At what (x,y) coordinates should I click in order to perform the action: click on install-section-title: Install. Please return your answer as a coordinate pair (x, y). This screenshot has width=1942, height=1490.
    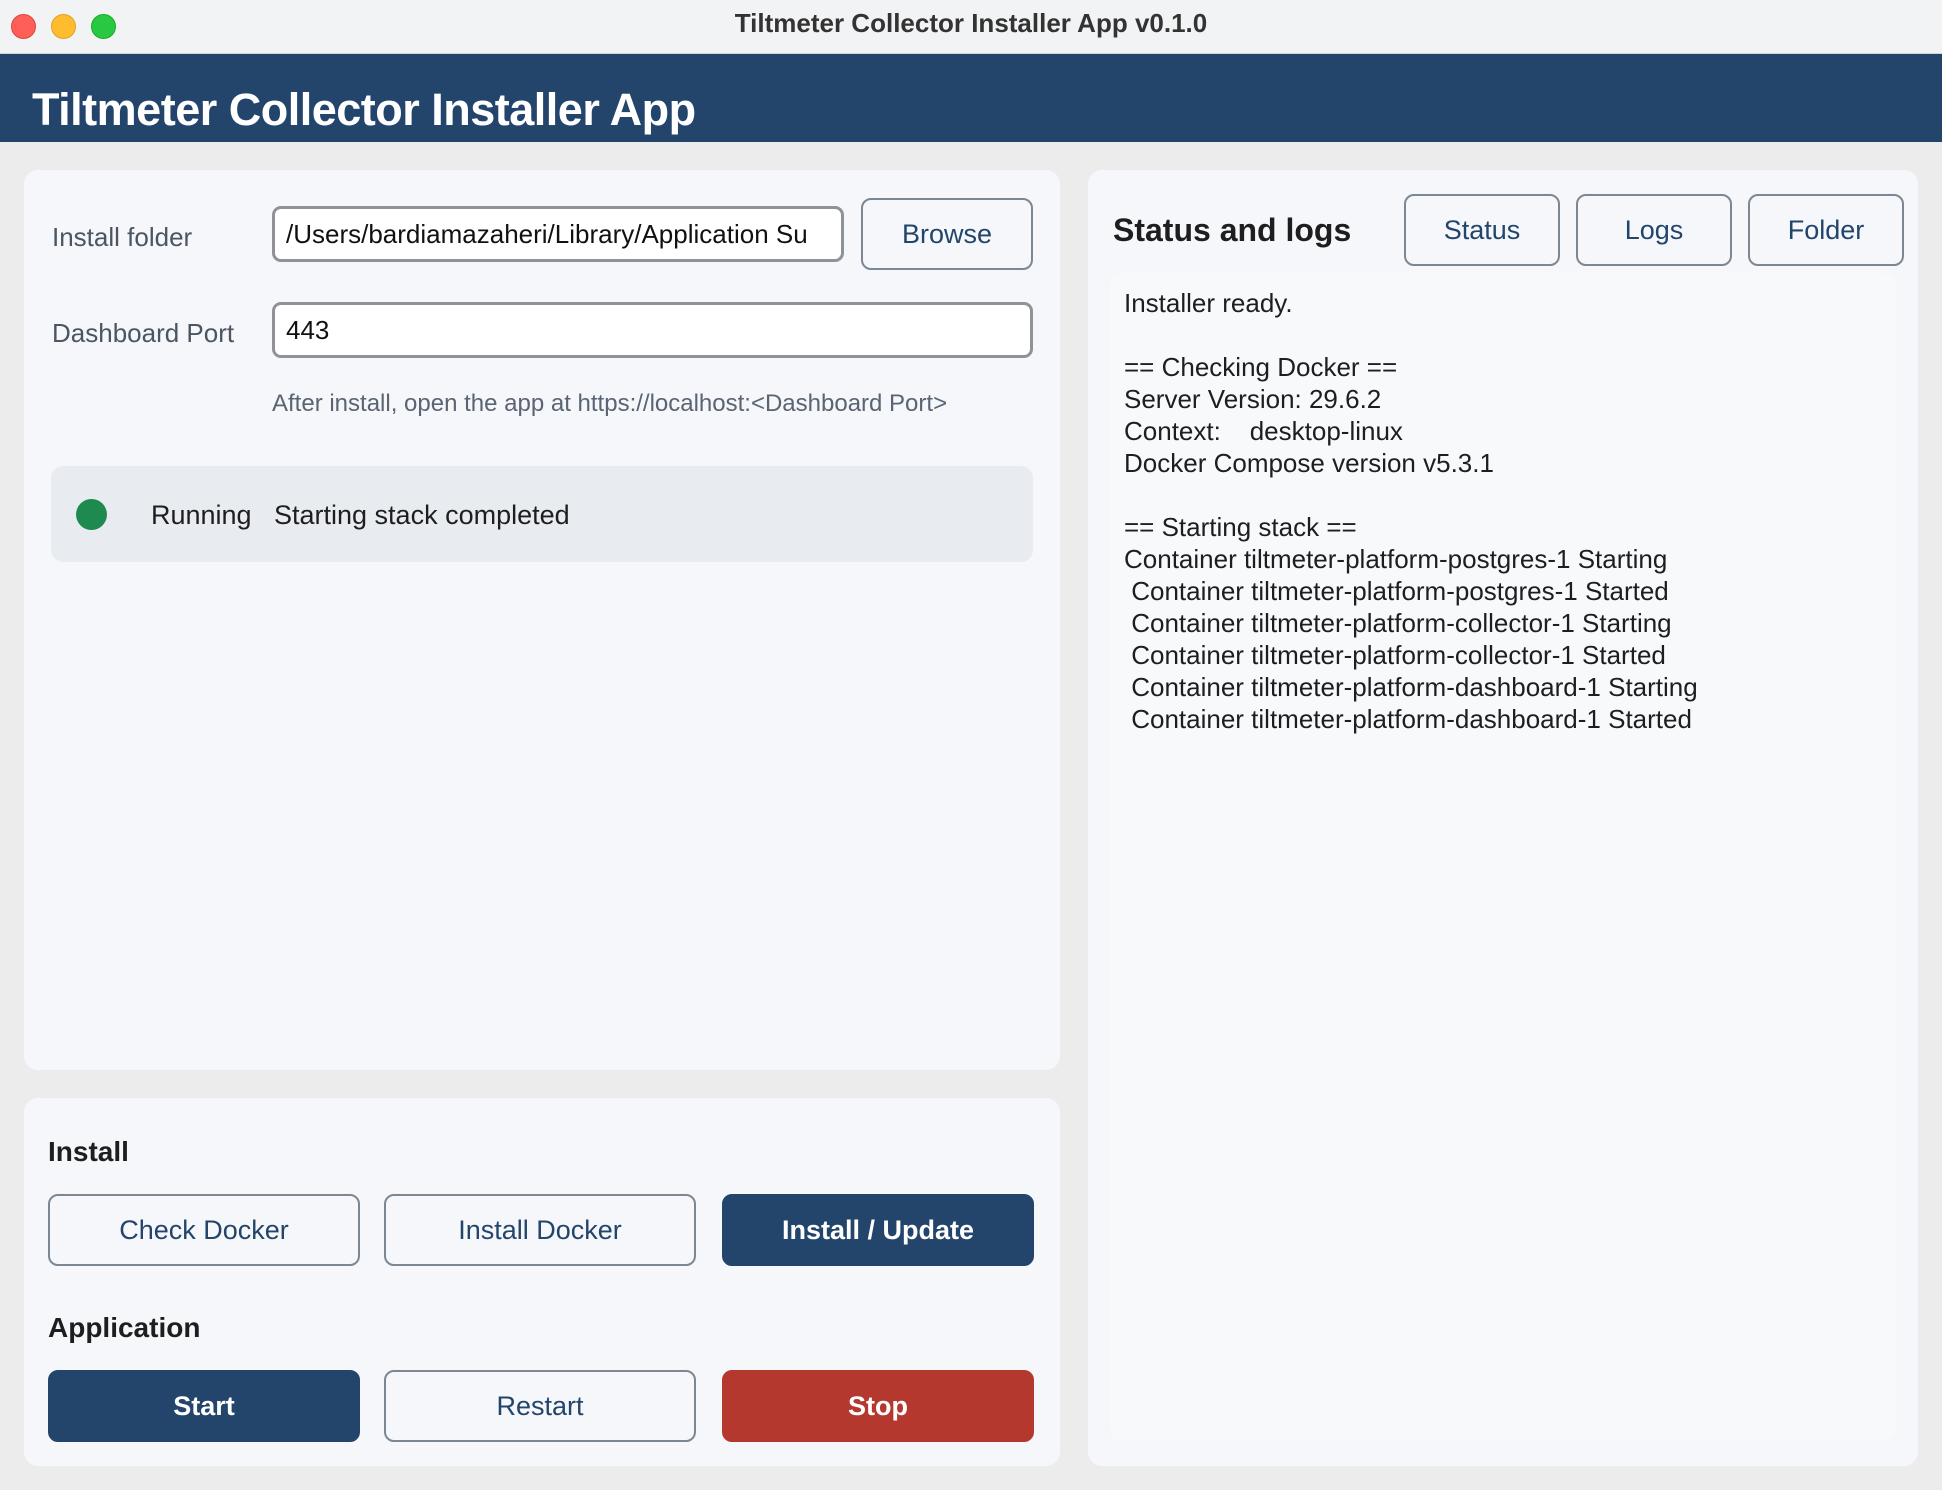
    Looking at the image, I should click on (88, 1151).